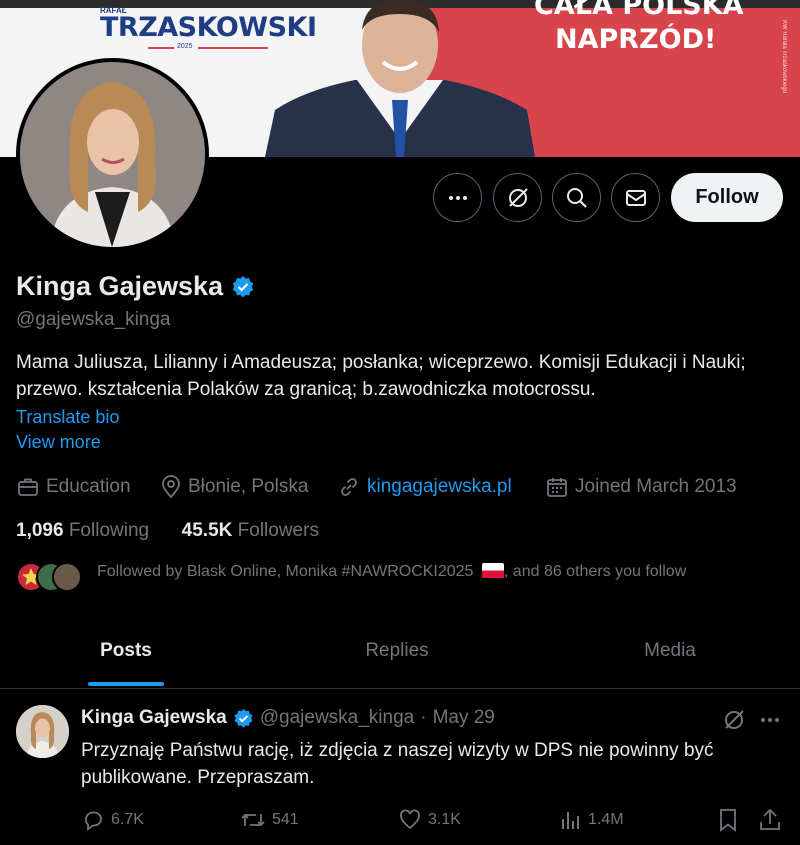  Describe the element at coordinates (670, 651) in the screenshot. I see `tab-media: Media` at that location.